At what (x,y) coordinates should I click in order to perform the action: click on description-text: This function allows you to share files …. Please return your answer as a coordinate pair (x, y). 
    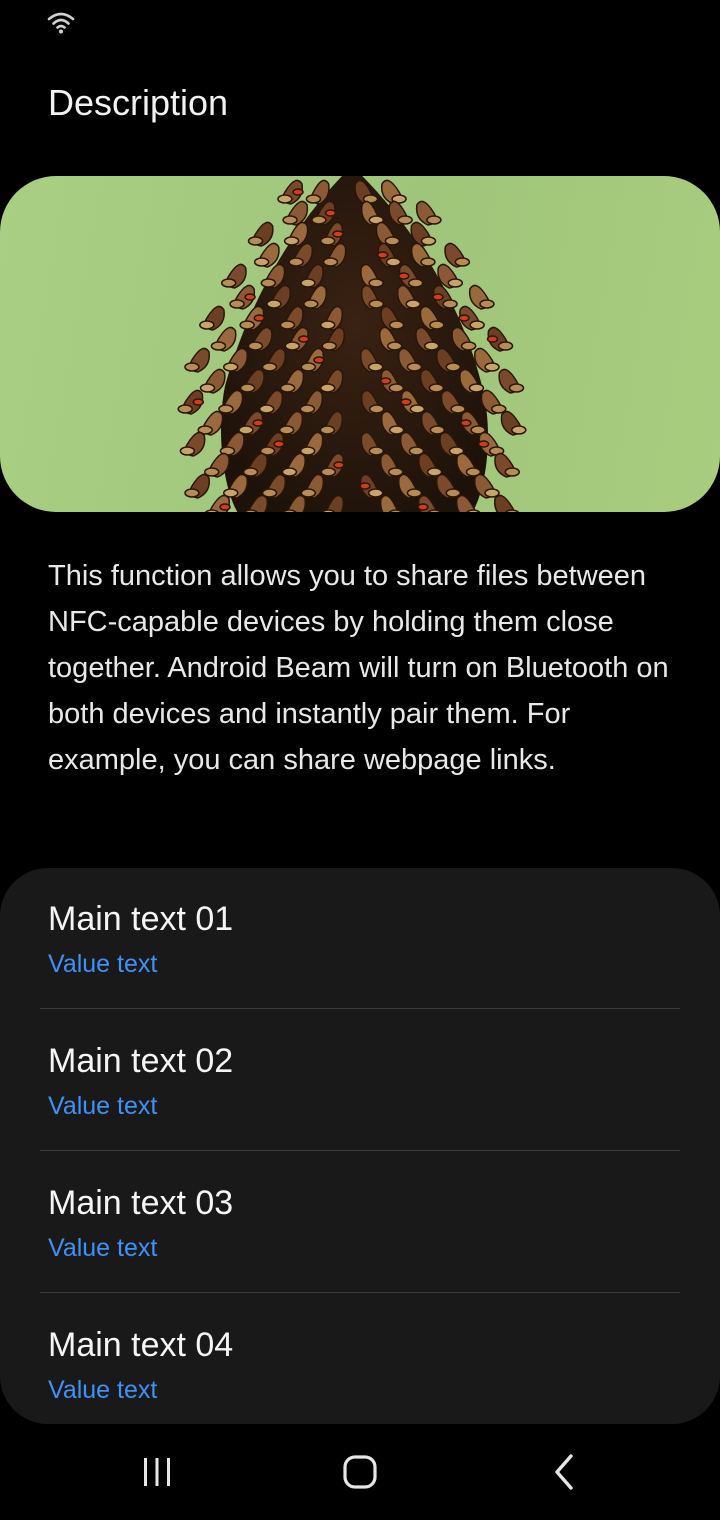
    Looking at the image, I should click on (358, 668).